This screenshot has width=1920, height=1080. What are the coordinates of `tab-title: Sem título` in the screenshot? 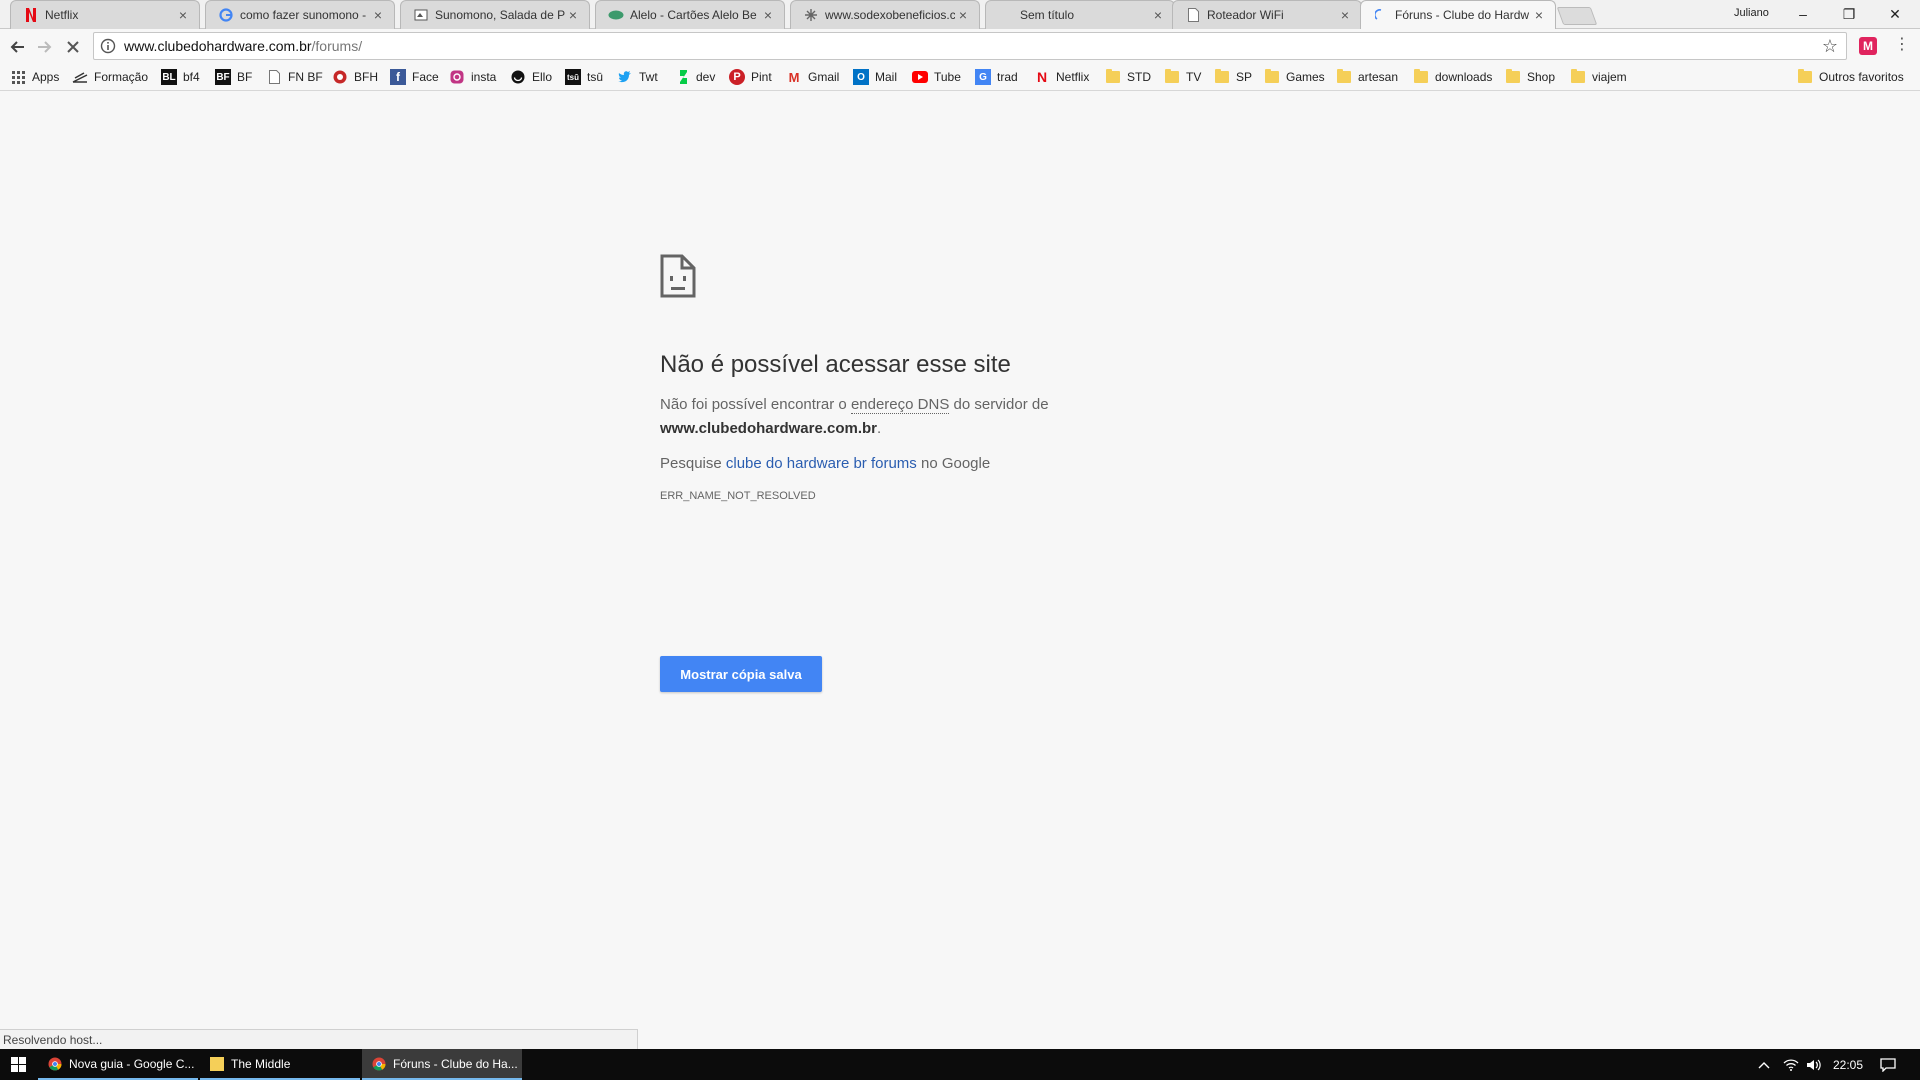 It's located at (1047, 15).